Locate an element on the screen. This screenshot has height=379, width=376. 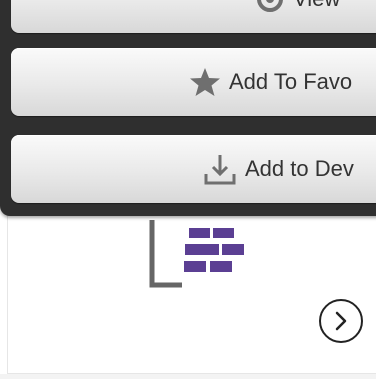
next-button is located at coordinates (341, 321).